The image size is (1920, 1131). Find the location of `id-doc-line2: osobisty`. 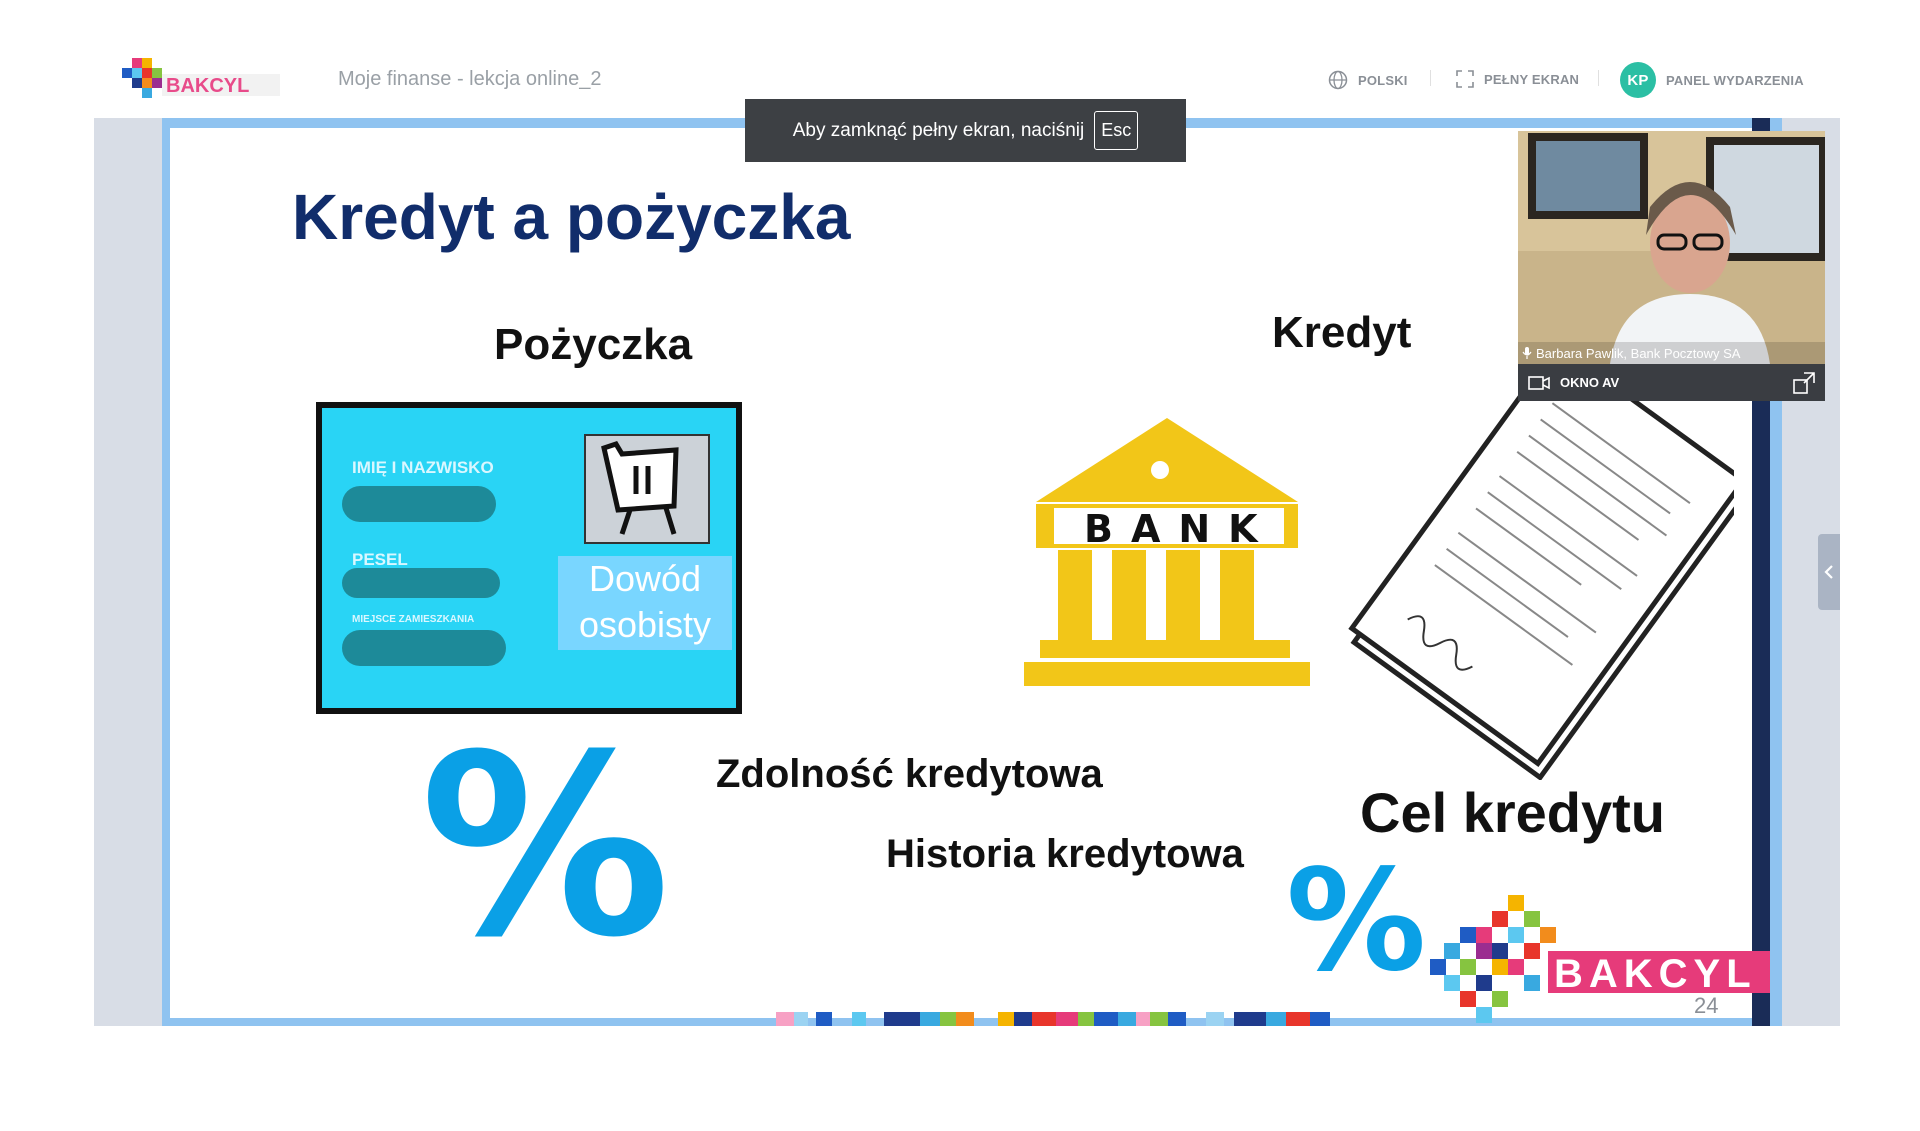

id-doc-line2: osobisty is located at coordinates (645, 624).